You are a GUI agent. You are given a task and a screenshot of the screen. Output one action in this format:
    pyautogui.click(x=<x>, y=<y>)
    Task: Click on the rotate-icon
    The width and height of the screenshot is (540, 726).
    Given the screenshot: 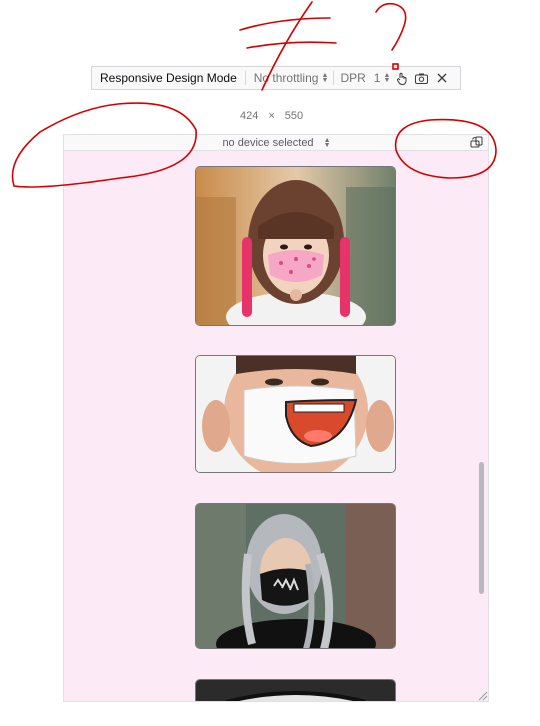 What is the action you would take?
    pyautogui.click(x=477, y=143)
    